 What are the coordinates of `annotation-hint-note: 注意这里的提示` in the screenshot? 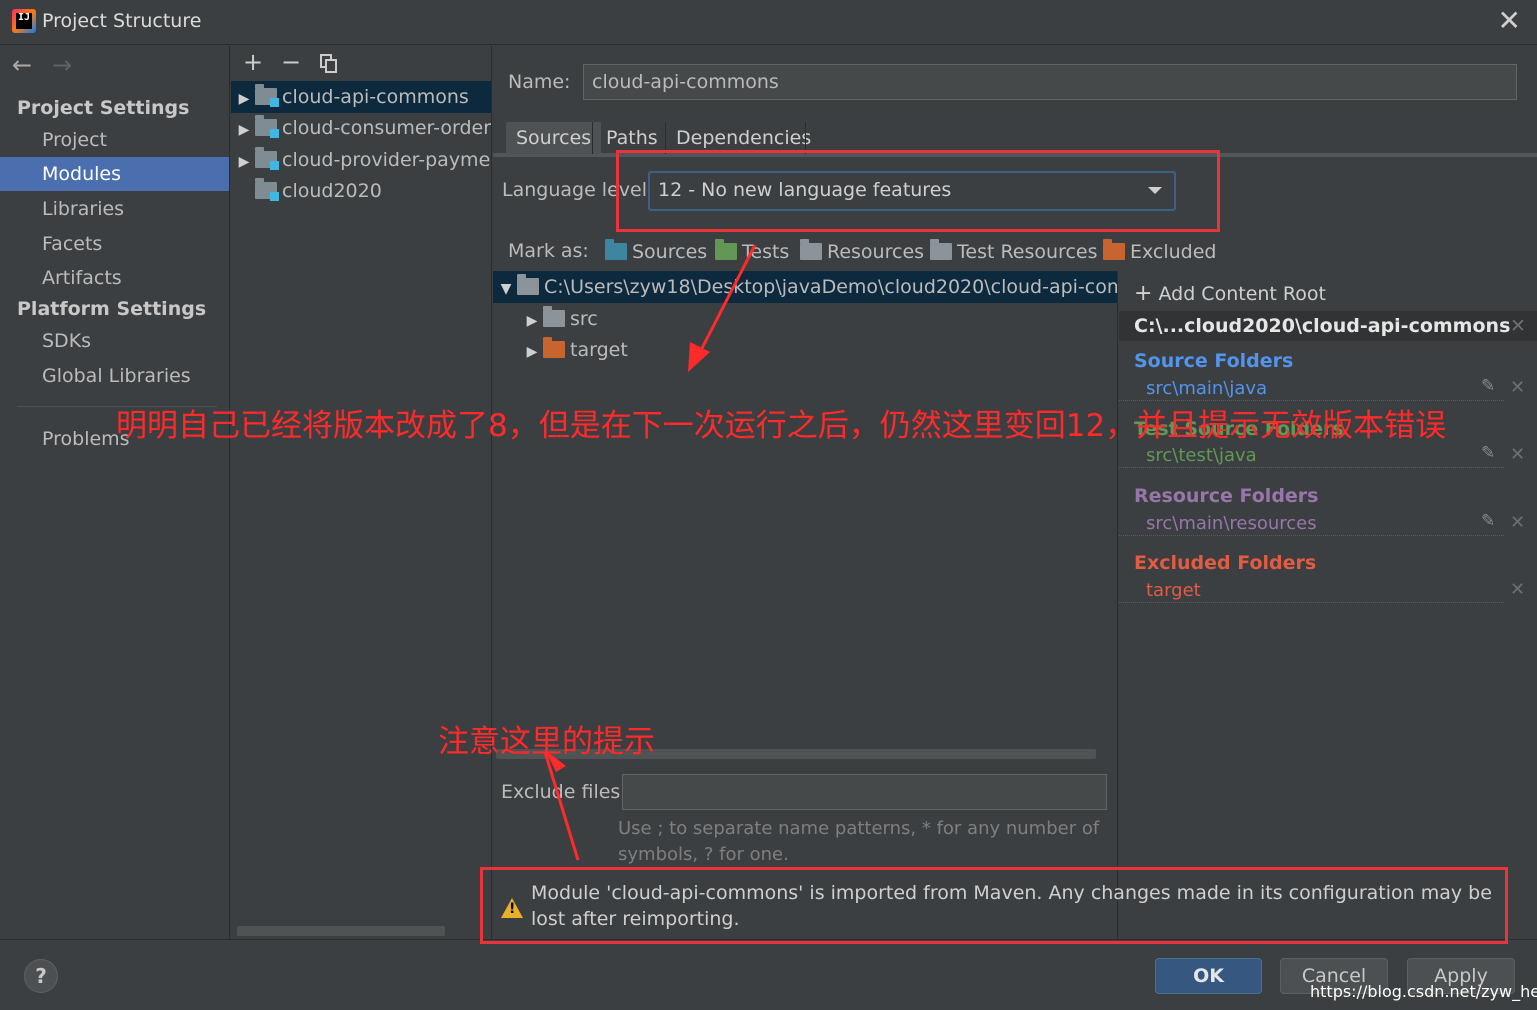 It's located at (546, 742).